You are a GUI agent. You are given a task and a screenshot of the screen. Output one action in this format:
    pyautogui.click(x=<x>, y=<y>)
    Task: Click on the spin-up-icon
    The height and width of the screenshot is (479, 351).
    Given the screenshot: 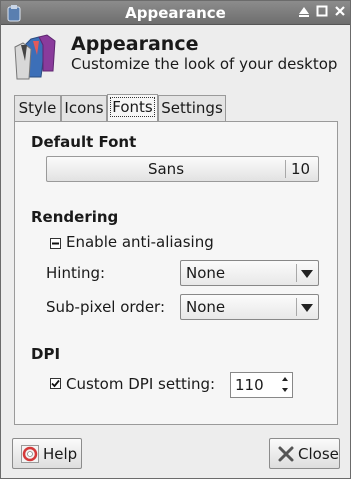 What is the action you would take?
    pyautogui.click(x=285, y=379)
    